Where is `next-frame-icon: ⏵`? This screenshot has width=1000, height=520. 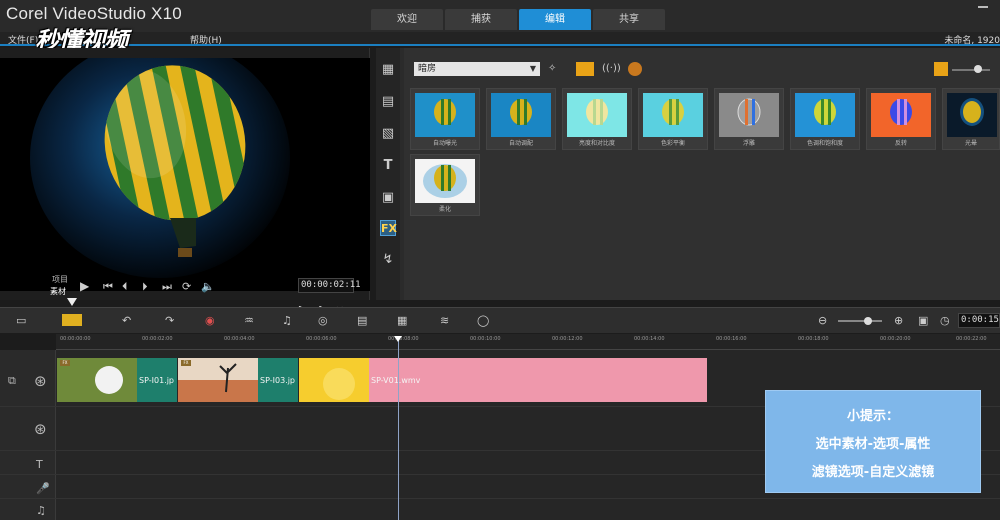
next-frame-icon: ⏵ is located at coordinates (145, 287).